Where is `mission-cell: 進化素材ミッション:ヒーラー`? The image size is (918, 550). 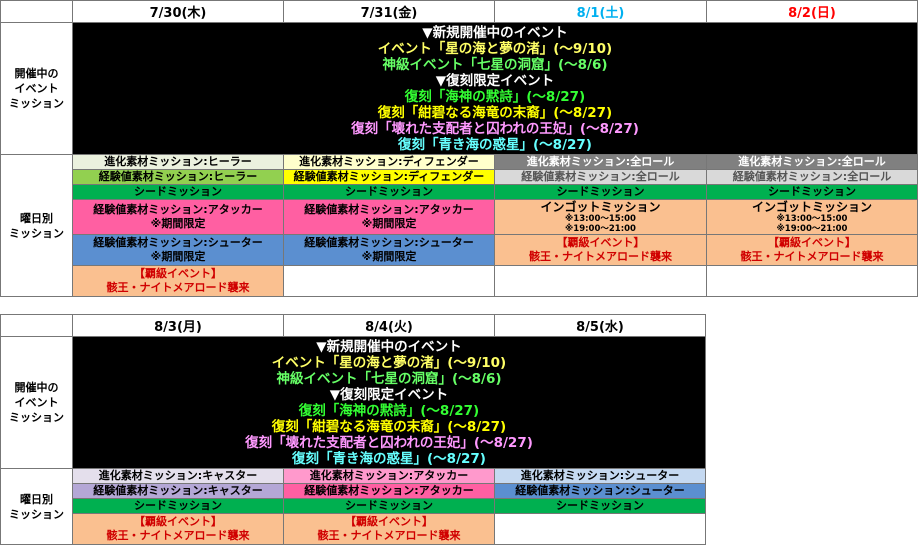
mission-cell: 進化素材ミッション:ヒーラー is located at coordinates (178, 162).